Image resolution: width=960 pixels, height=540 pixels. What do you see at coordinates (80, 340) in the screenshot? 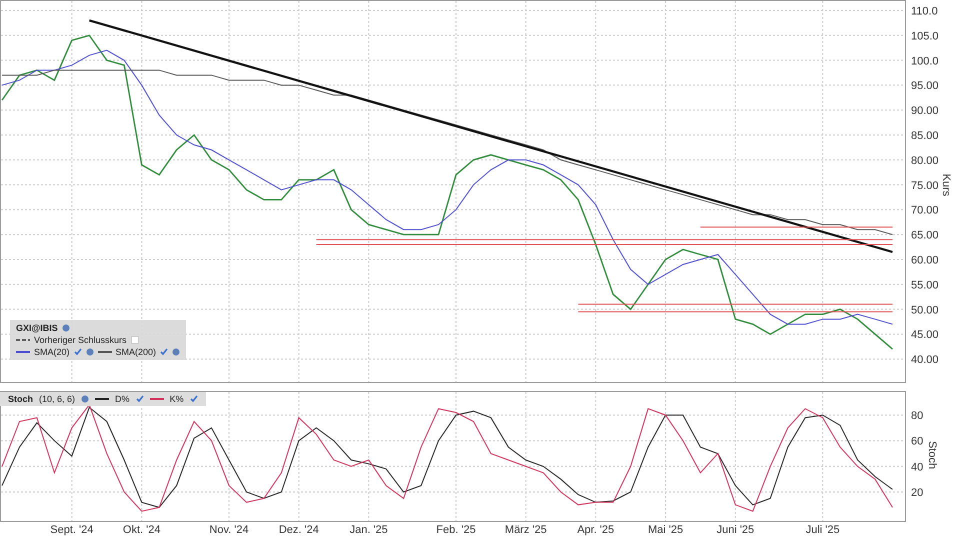
I see `legend-label: Vorheriger Schlusskurs` at bounding box center [80, 340].